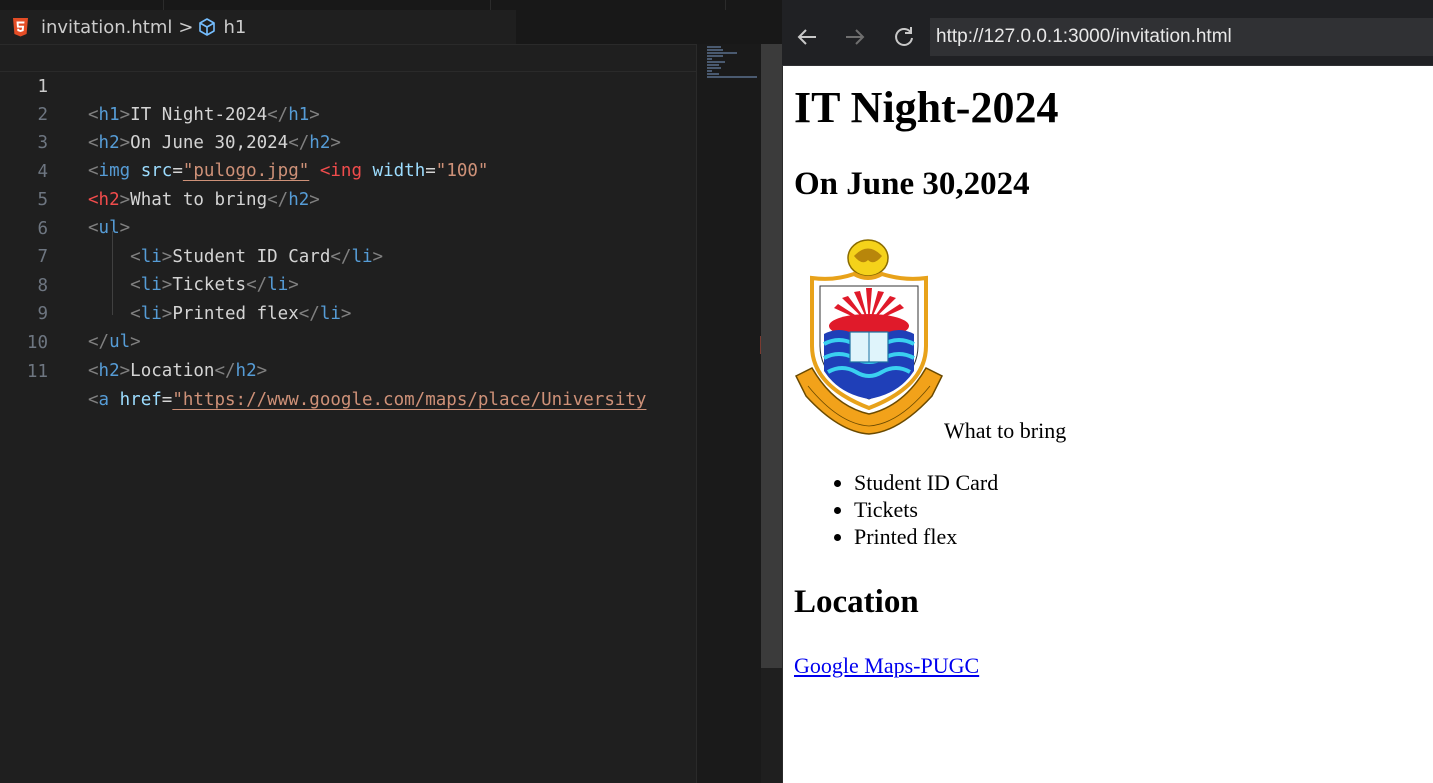 The height and width of the screenshot is (783, 1433). What do you see at coordinates (348, 227) in the screenshot?
I see `code-line: 6 <li>Student ID Card</li>` at bounding box center [348, 227].